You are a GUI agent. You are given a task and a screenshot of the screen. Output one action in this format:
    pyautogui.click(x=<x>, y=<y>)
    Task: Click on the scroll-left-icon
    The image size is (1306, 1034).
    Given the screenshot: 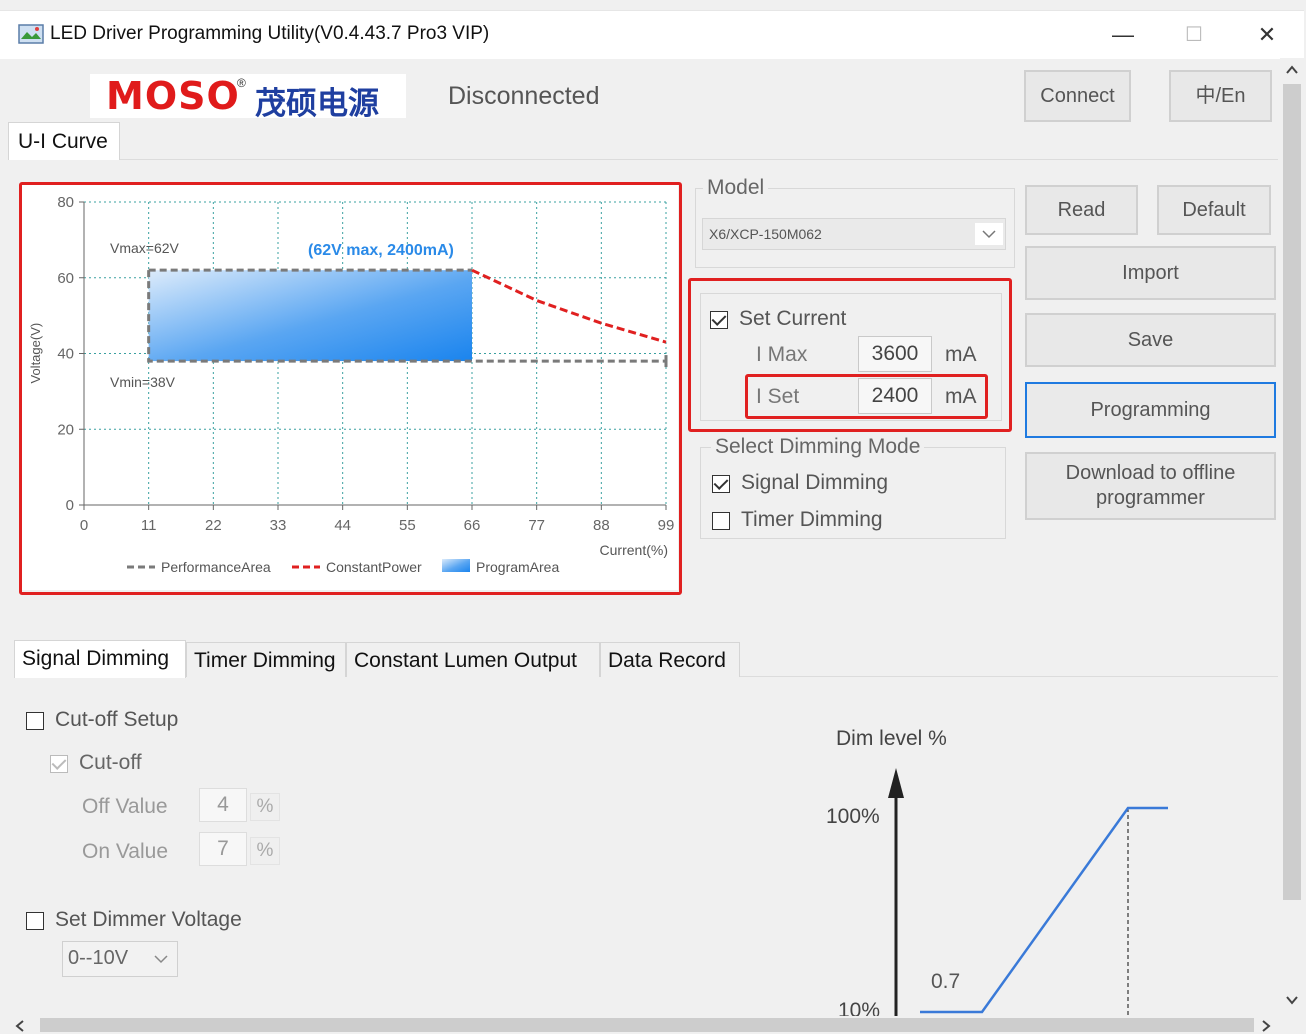 What is the action you would take?
    pyautogui.click(x=20, y=1026)
    